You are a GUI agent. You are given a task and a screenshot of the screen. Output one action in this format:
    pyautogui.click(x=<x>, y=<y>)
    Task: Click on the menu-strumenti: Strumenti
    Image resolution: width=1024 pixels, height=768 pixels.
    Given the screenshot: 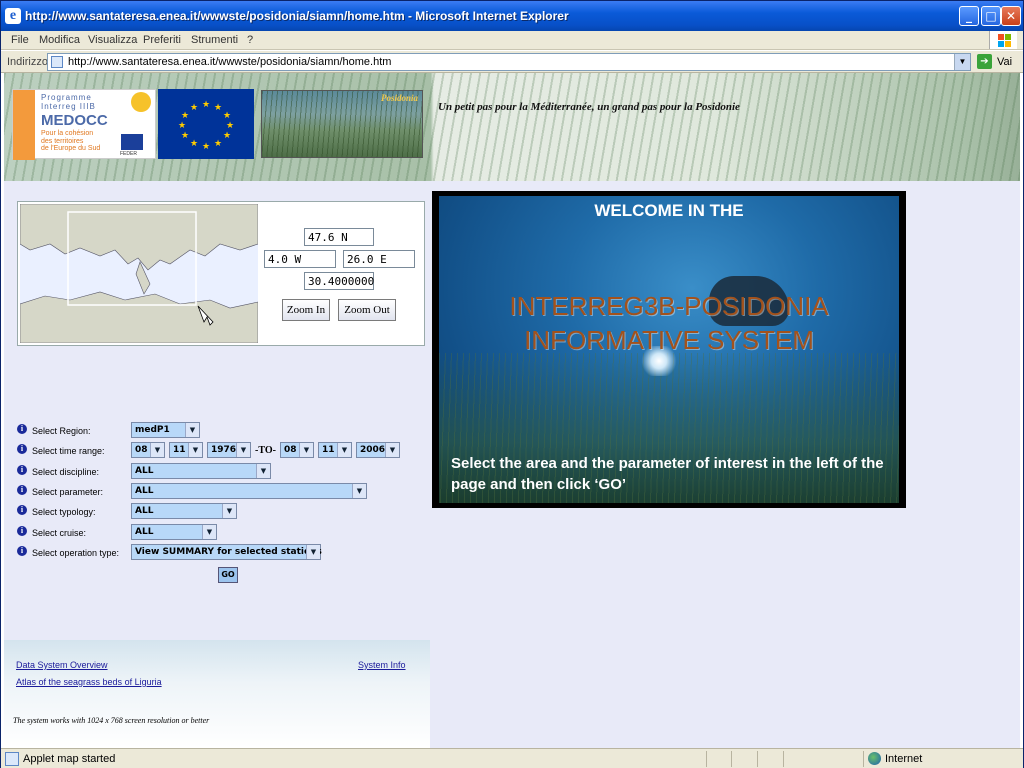 What is the action you would take?
    pyautogui.click(x=214, y=40)
    